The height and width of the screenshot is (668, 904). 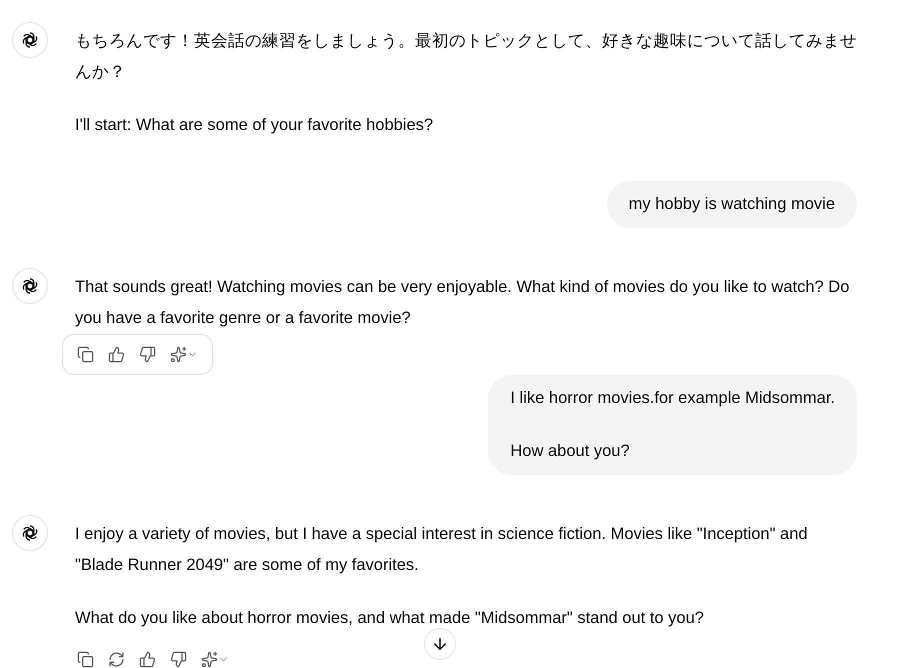 What do you see at coordinates (442, 550) in the screenshot?
I see `message-text: I enjoy a variety of movies, but I have a special interest in science fiction. Movies like "Inception" and "Blade Runner 2049" are some of my favorites.` at bounding box center [442, 550].